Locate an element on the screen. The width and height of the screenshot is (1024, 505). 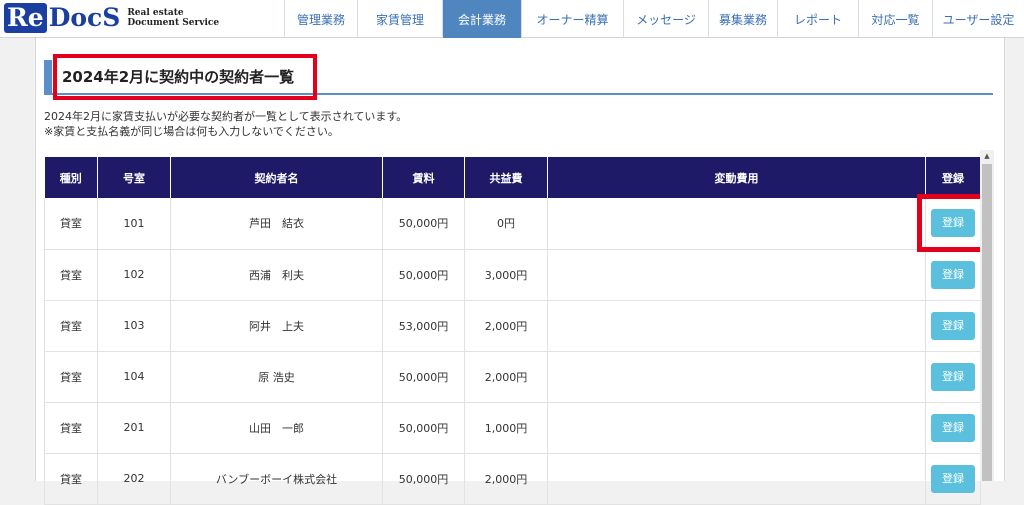
register-highlight-box is located at coordinates (952, 223).